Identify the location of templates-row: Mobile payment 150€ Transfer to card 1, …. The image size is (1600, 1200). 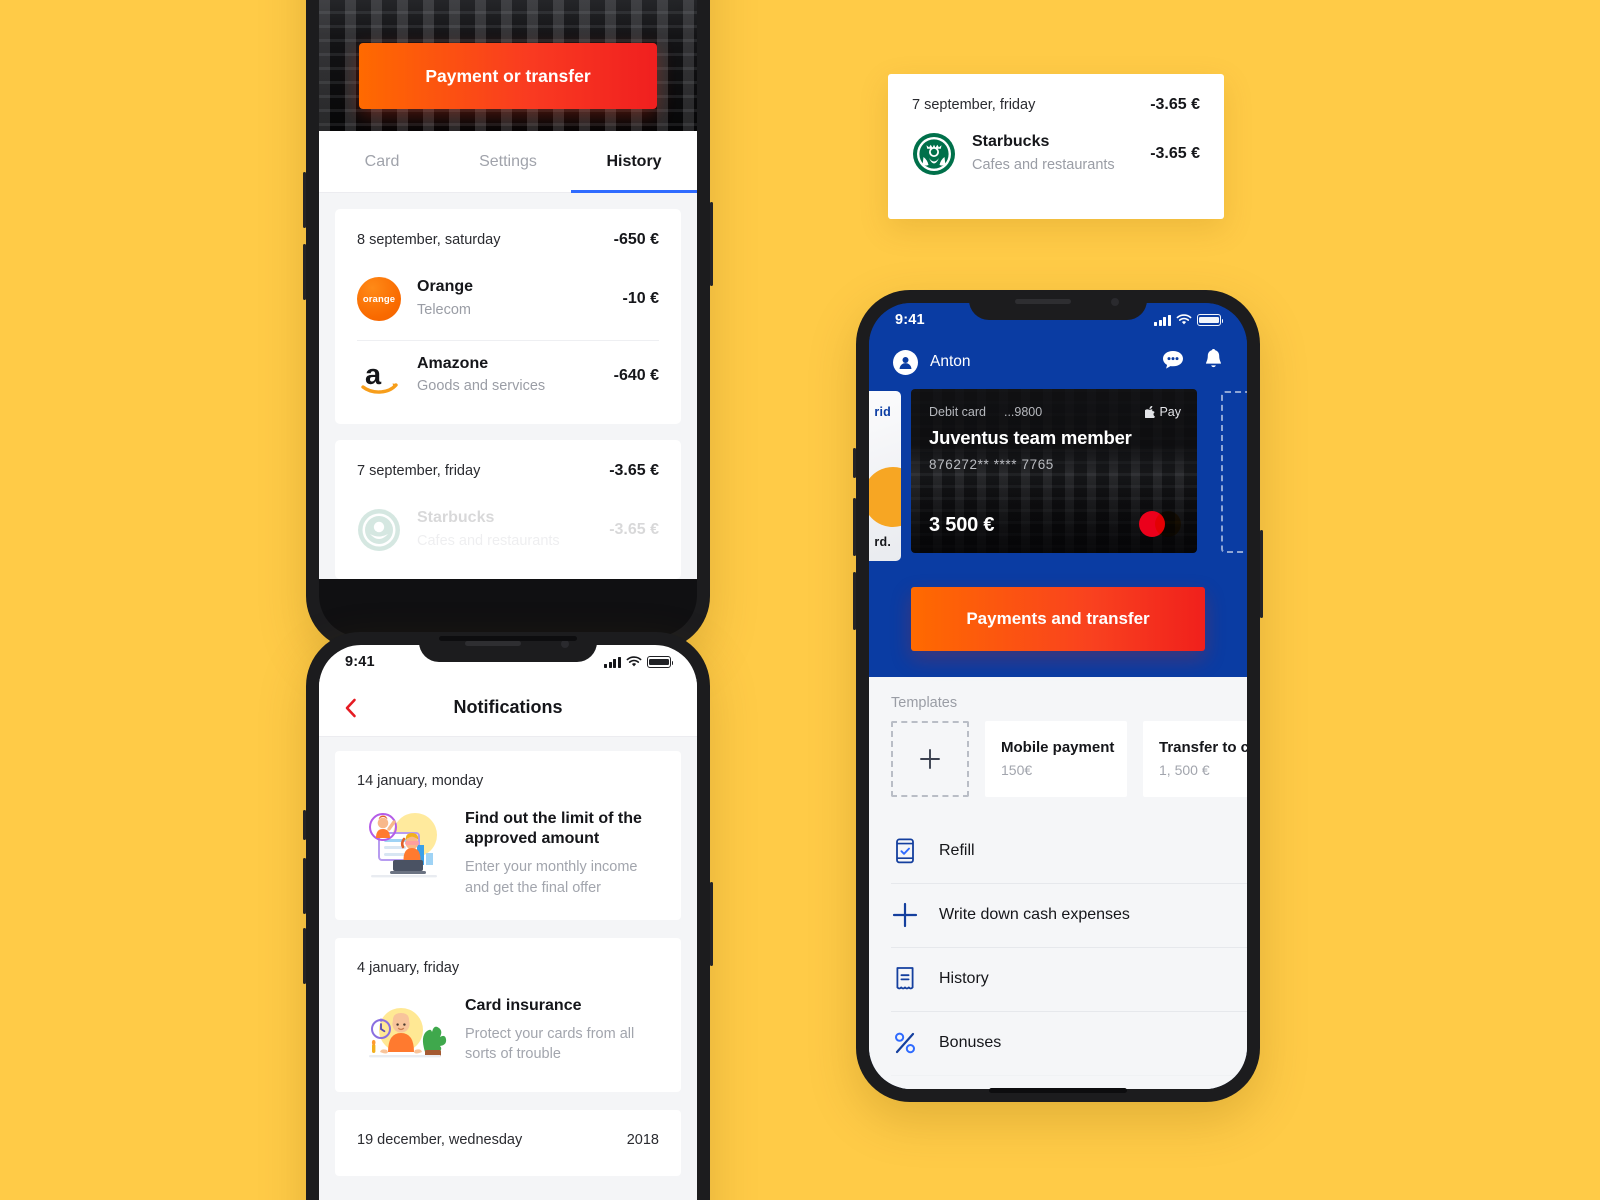
(1058, 770).